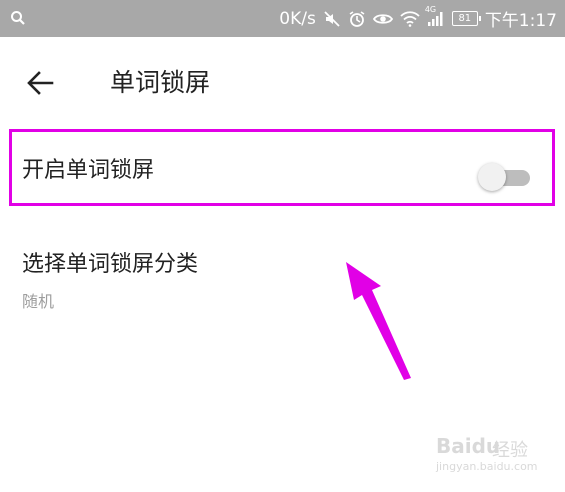  Describe the element at coordinates (435, 16) in the screenshot. I see `signal-icon: 4G` at that location.